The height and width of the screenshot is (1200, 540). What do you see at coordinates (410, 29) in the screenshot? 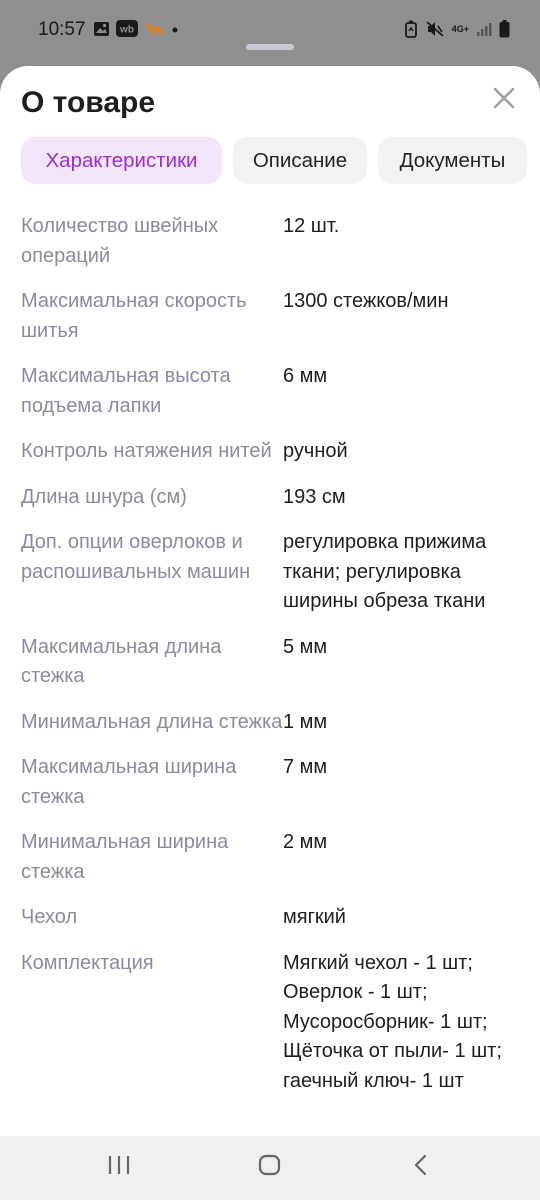
I see `battery-saver-icon` at bounding box center [410, 29].